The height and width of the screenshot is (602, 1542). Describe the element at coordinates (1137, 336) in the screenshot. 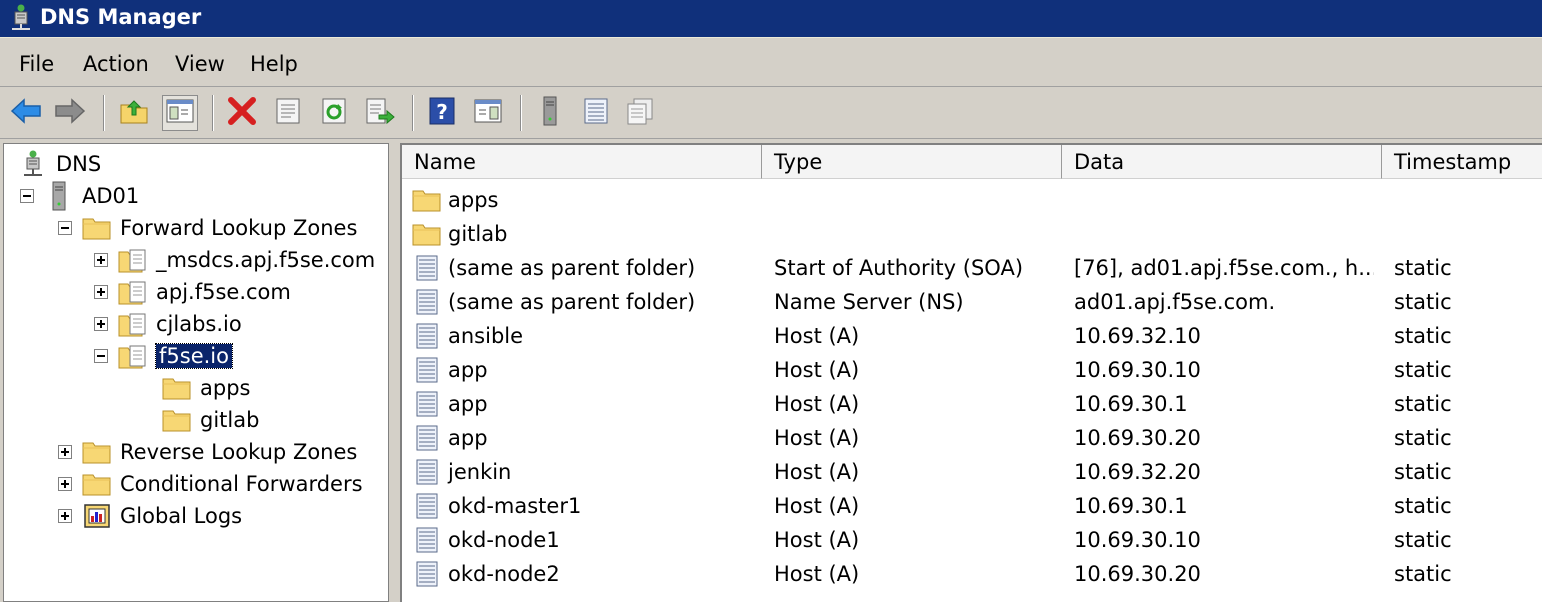

I see `record-data: 10.69.32.10` at that location.